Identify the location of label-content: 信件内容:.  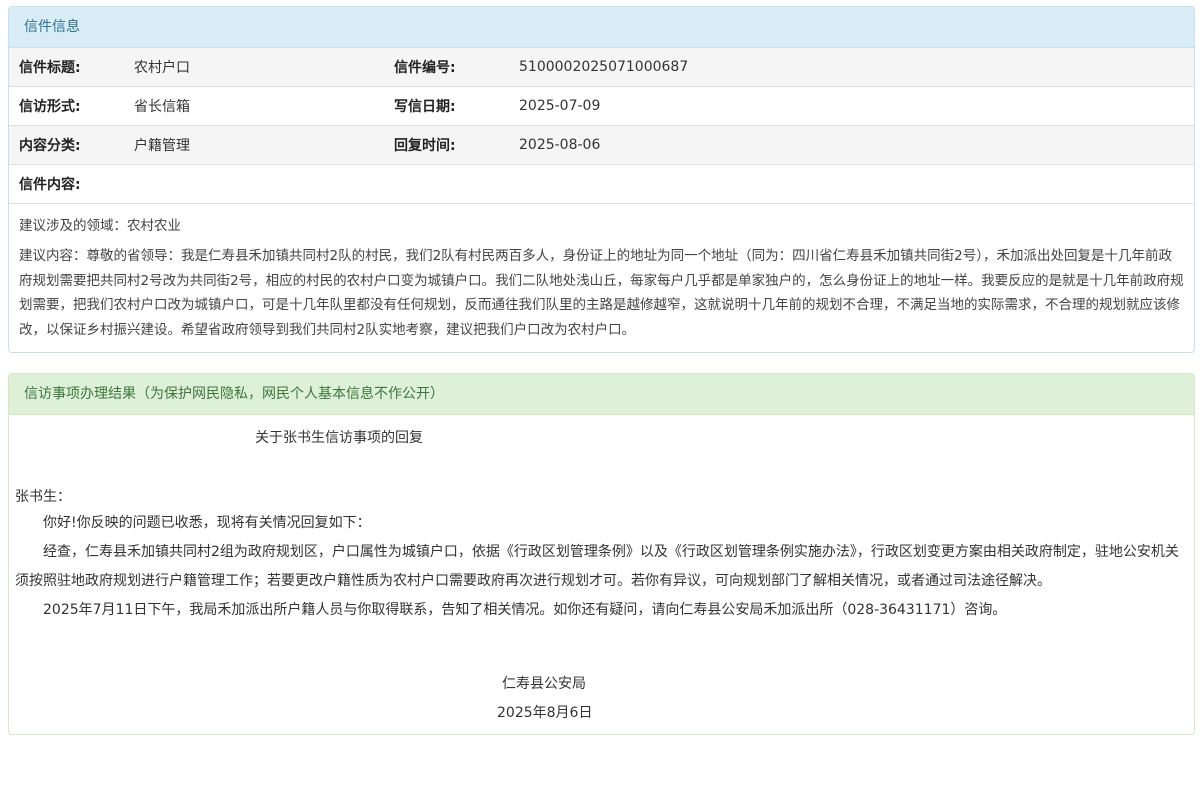
(50, 185).